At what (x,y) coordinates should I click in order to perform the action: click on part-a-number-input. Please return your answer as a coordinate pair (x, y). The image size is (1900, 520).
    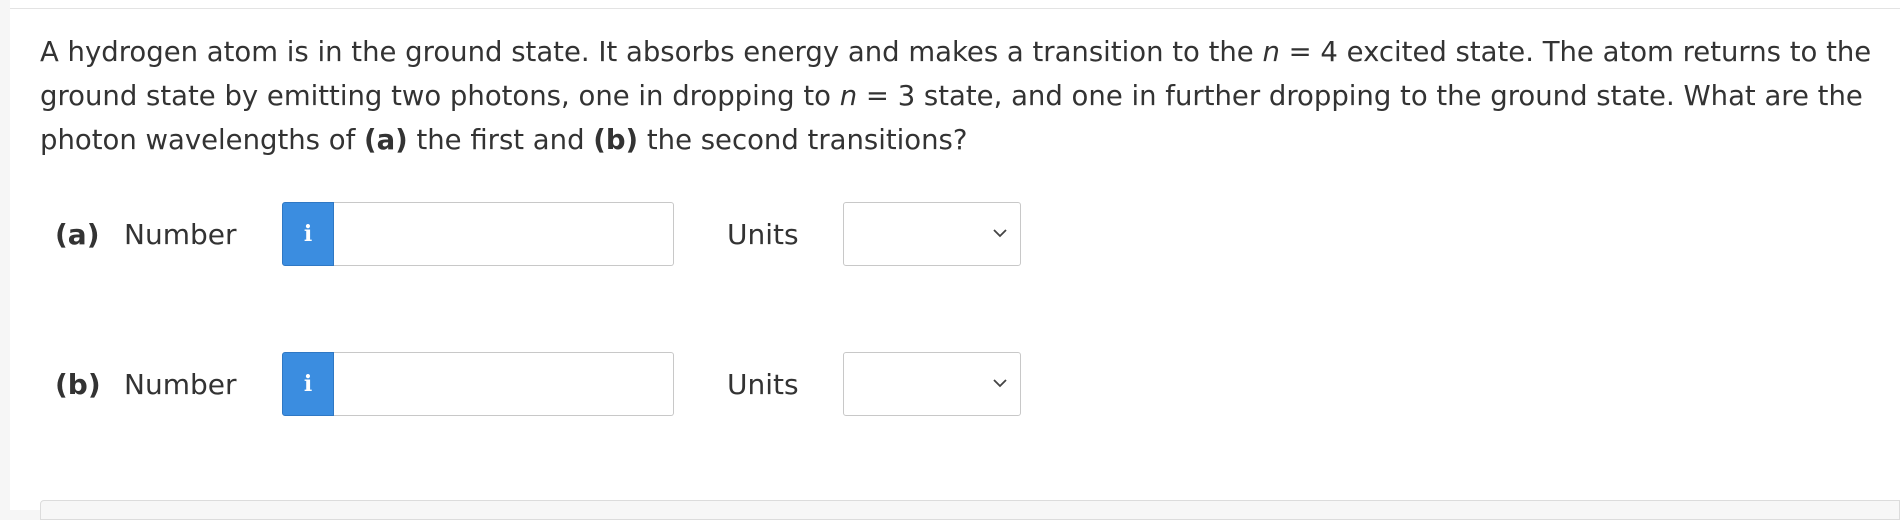
    Looking at the image, I should click on (504, 234).